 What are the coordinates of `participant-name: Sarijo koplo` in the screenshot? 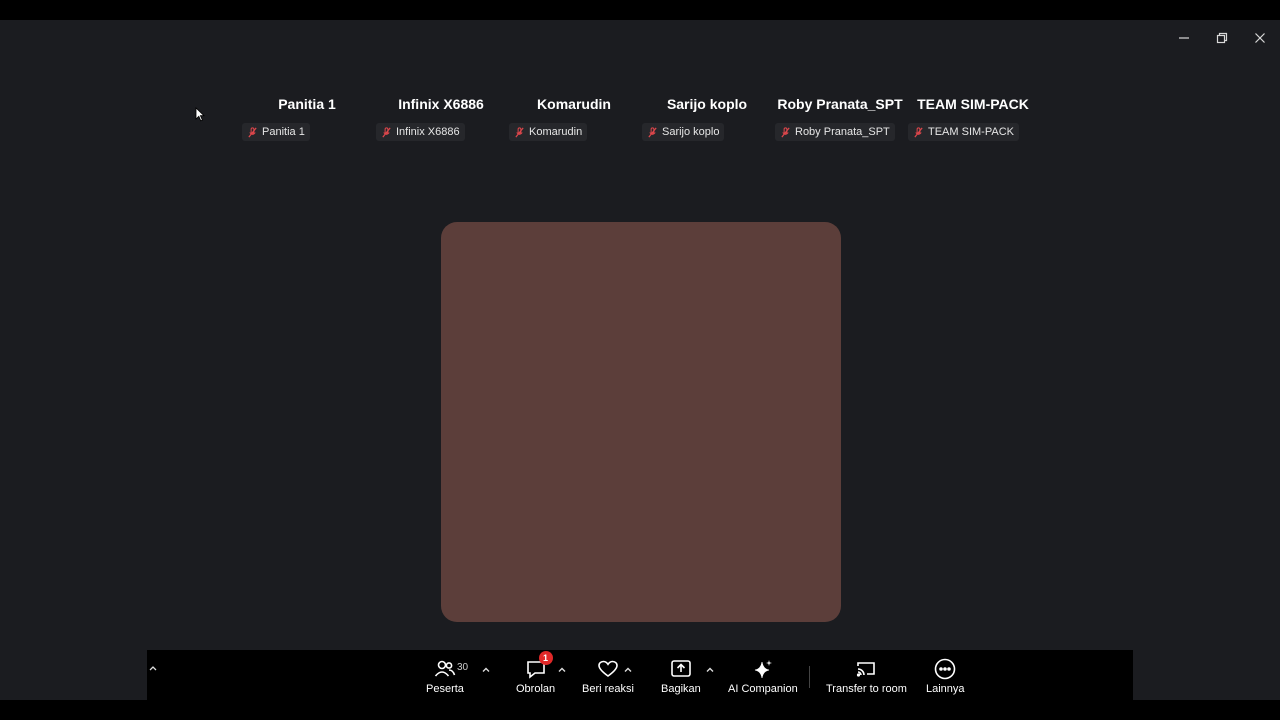 It's located at (707, 104).